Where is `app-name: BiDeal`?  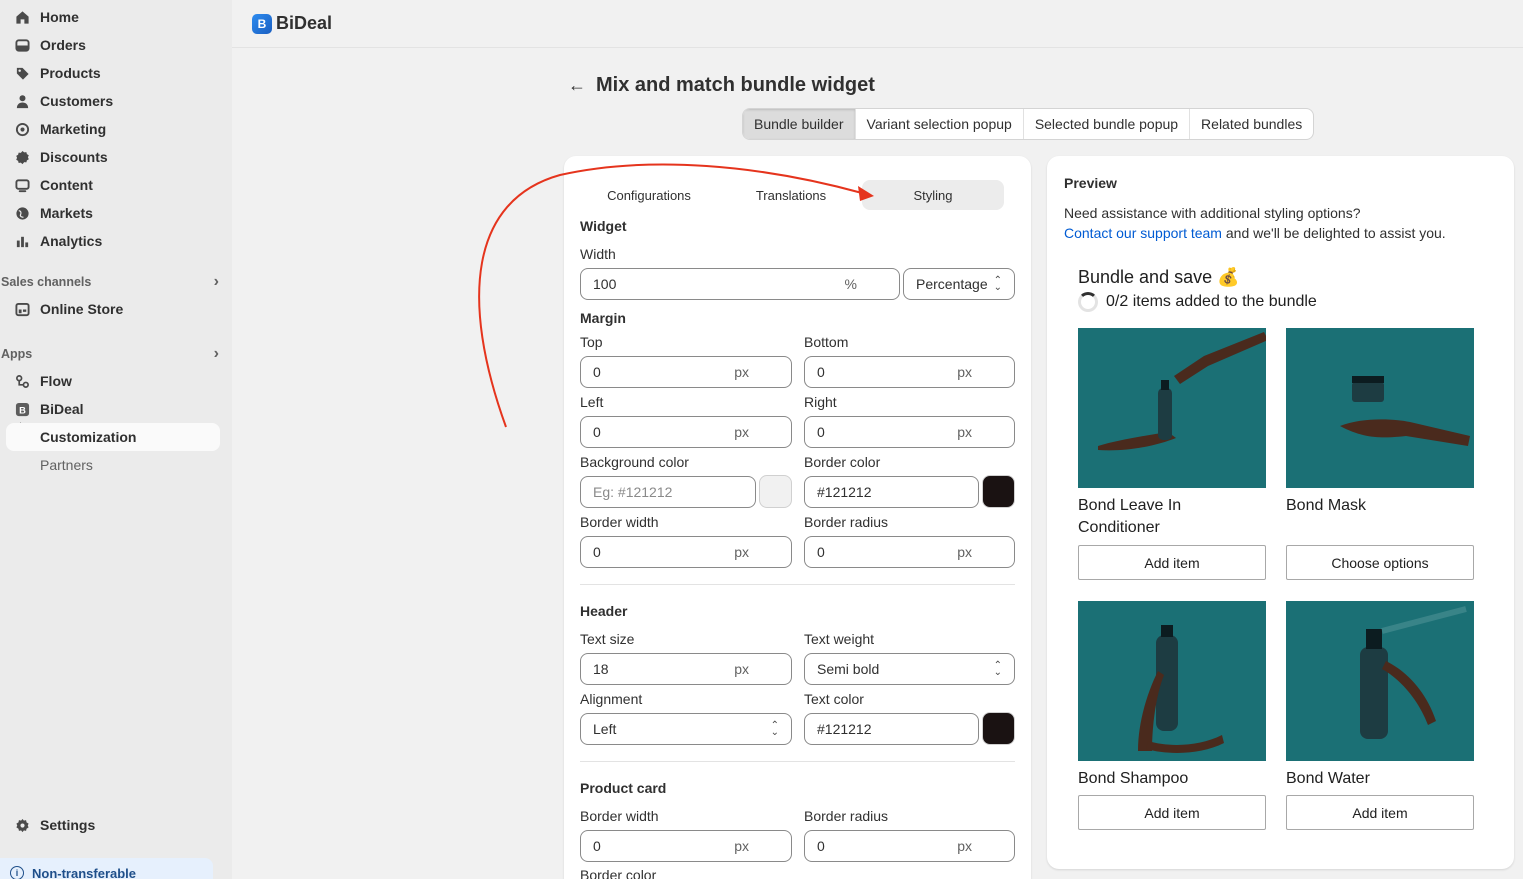
app-name: BiDeal is located at coordinates (304, 23).